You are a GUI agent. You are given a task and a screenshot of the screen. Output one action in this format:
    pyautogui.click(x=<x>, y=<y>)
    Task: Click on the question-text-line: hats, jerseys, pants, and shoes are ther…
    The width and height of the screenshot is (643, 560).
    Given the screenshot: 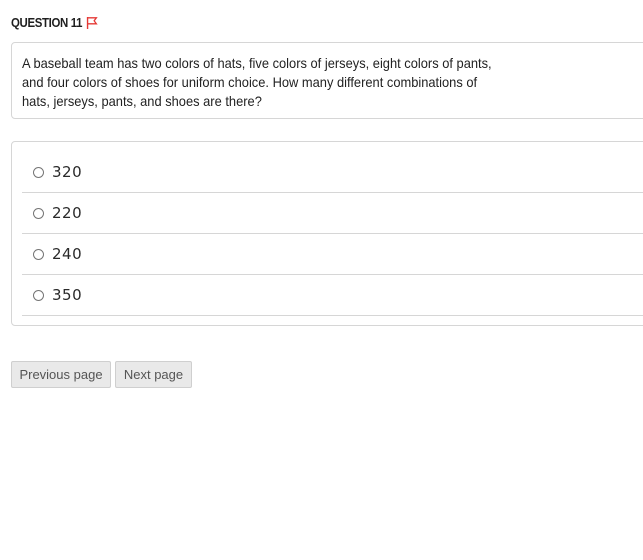 What is the action you would take?
    pyautogui.click(x=142, y=101)
    